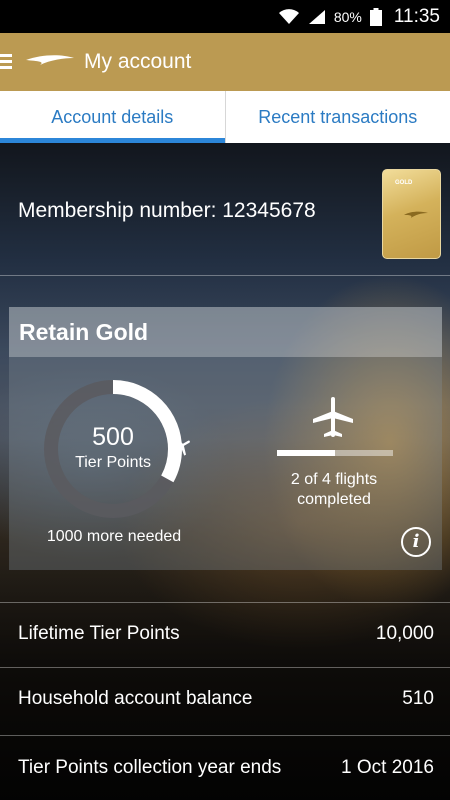  Describe the element at coordinates (113, 462) in the screenshot. I see `tier-points-label: Tier Points` at that location.